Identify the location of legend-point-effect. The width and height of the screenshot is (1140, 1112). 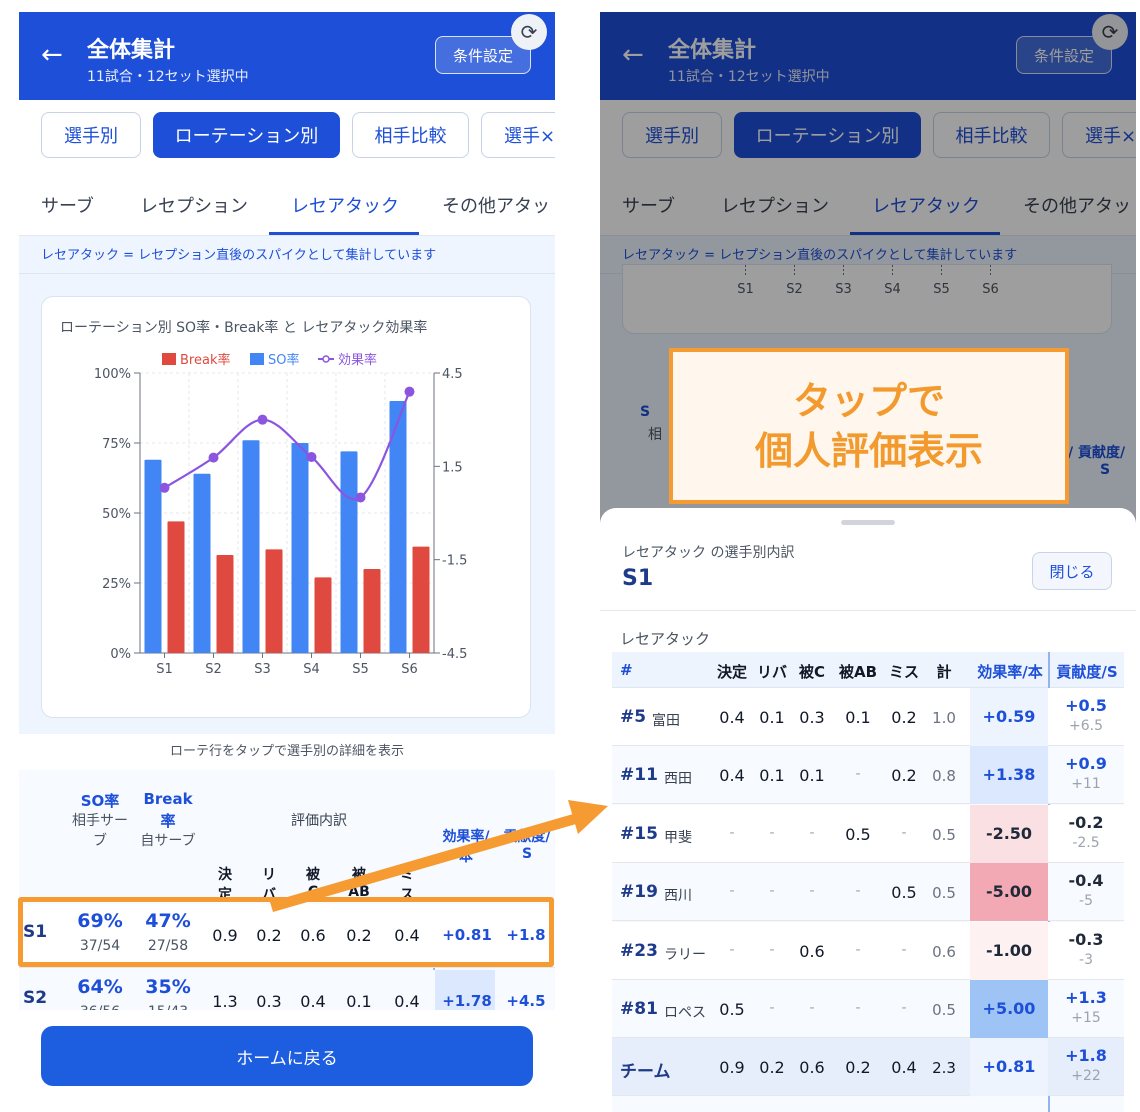
(326, 359).